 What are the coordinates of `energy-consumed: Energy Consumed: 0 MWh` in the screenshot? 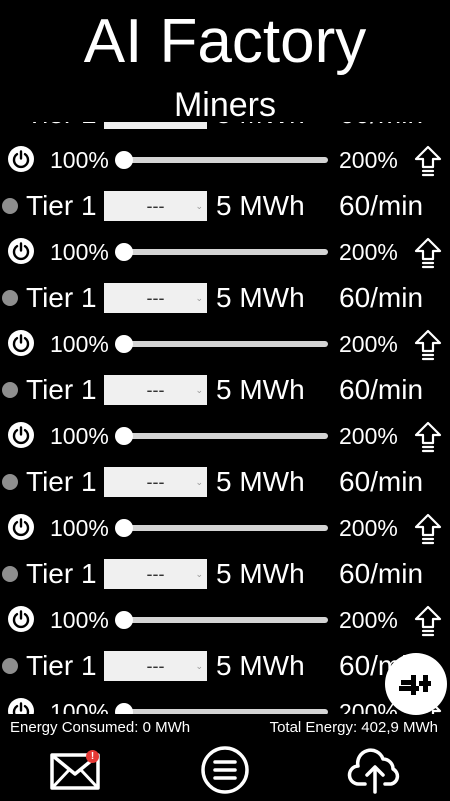 It's located at (100, 727).